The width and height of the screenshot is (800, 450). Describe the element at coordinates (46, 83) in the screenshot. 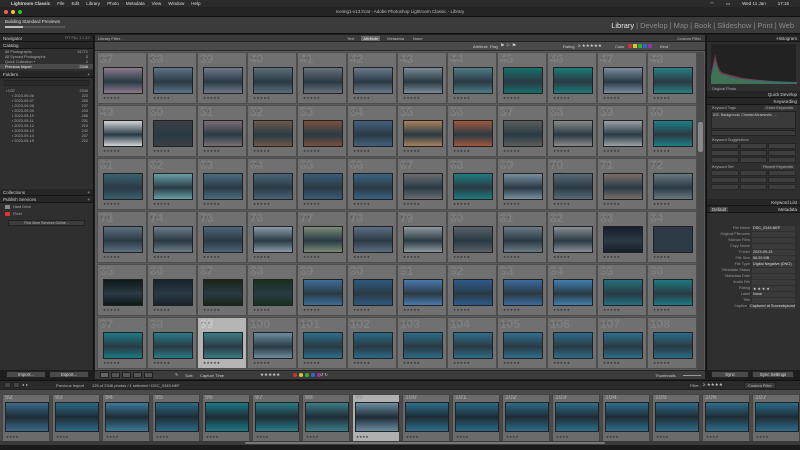

I see `folder-search-field` at that location.